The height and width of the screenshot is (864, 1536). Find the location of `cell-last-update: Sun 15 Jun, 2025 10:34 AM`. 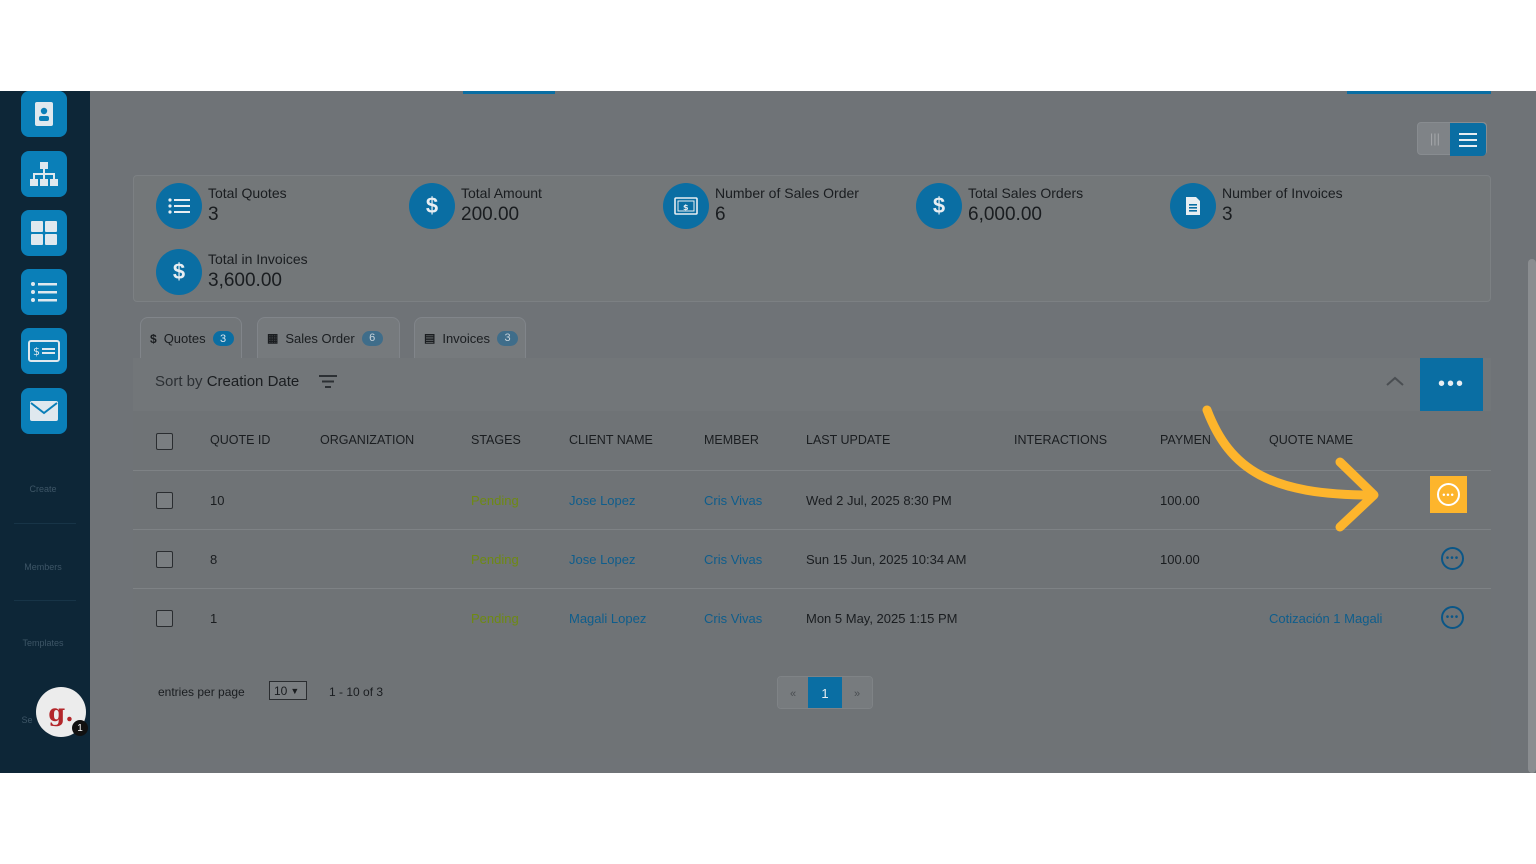

cell-last-update: Sun 15 Jun, 2025 10:34 AM is located at coordinates (886, 559).